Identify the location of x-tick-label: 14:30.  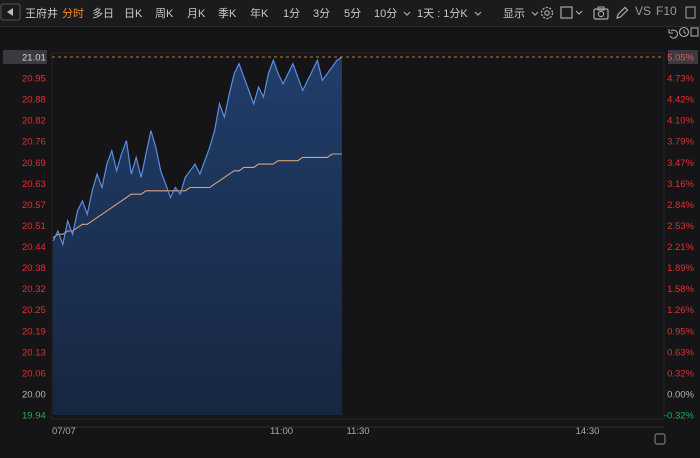
(588, 431).